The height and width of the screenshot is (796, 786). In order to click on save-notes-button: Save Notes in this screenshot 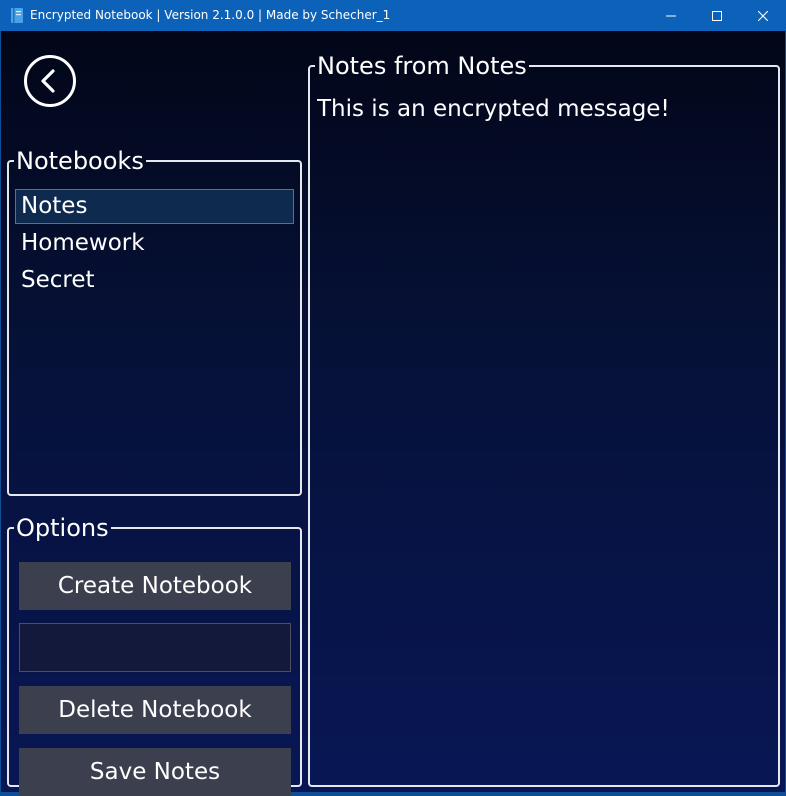, I will do `click(155, 772)`.